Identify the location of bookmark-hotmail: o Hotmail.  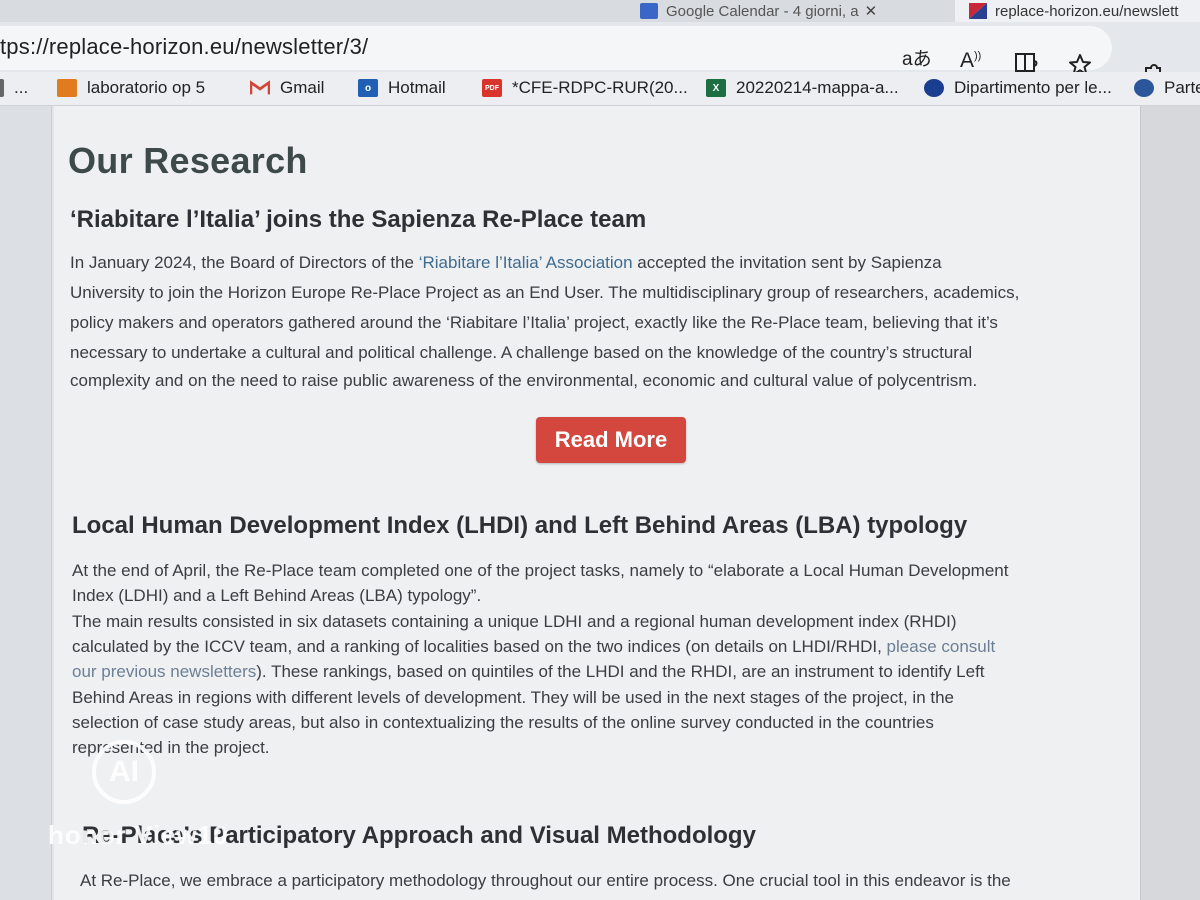
(402, 88).